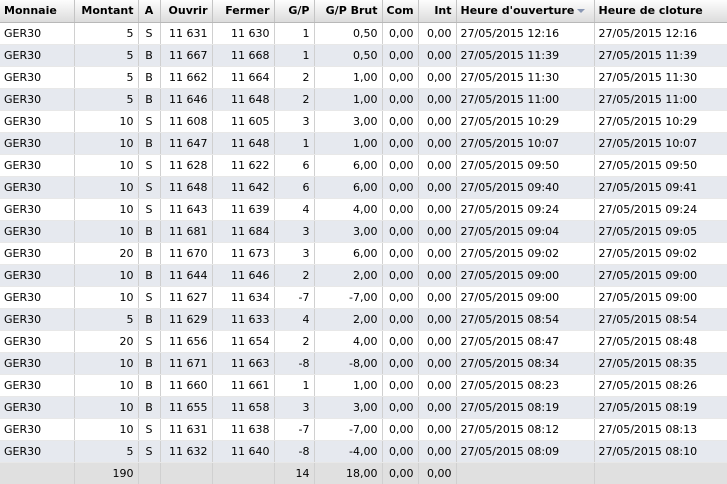 The image size is (727, 484). I want to click on total-a, so click(149, 473).